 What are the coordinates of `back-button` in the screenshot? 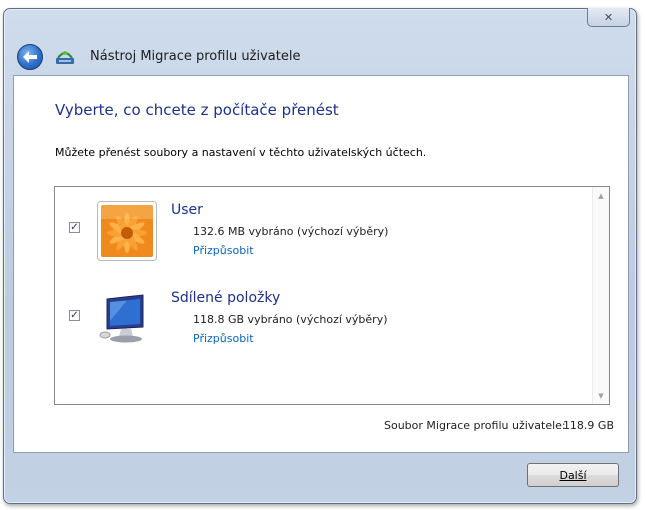 It's located at (30, 57).